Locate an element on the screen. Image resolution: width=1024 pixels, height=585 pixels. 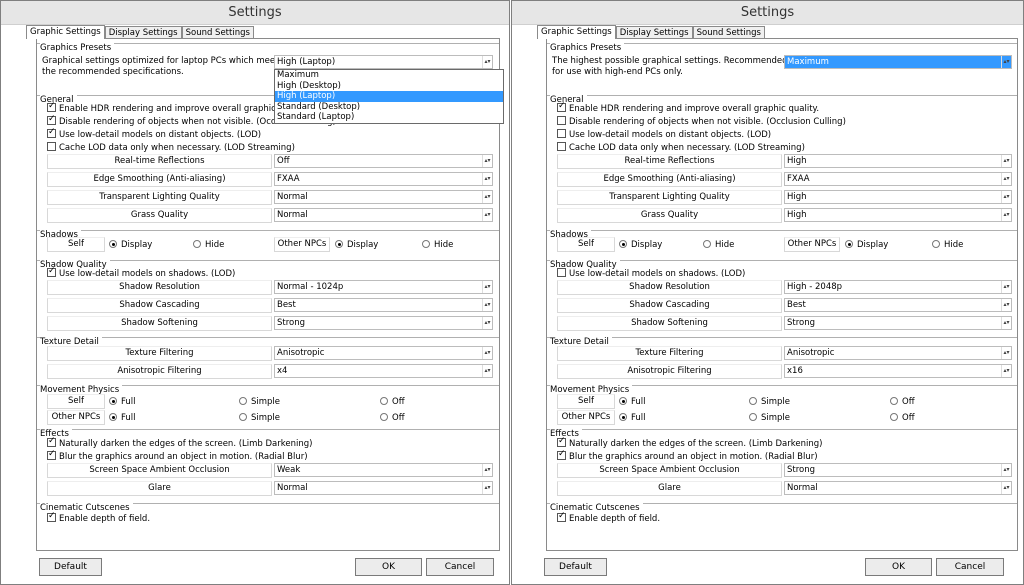
shadow-resolution-select: Normal - 1024p ▴▾ is located at coordinates (383, 287).